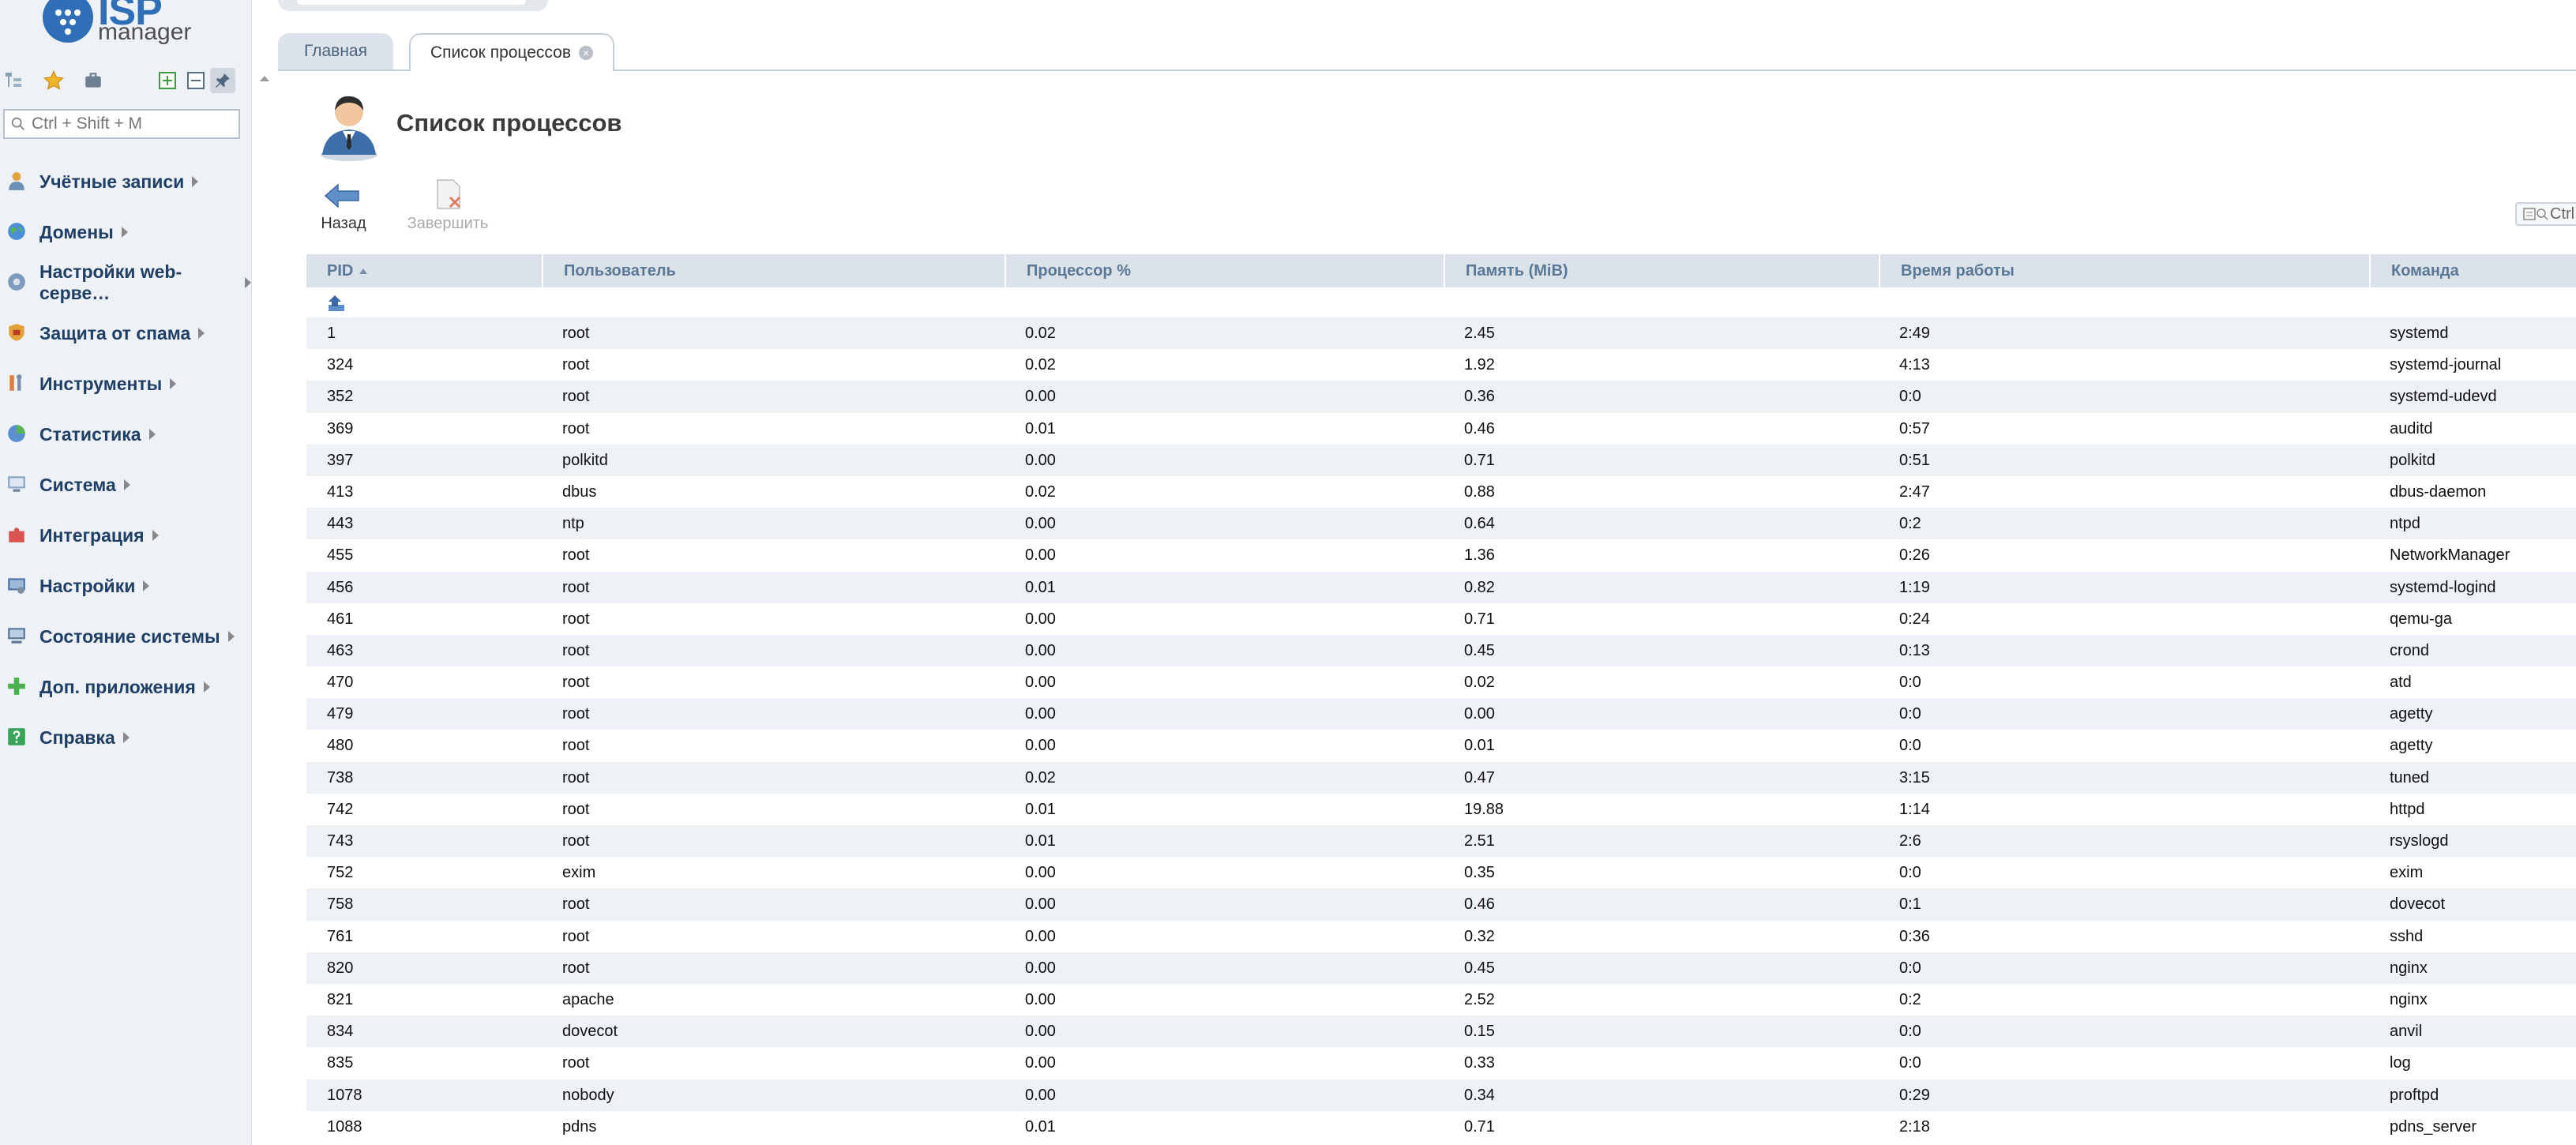  I want to click on sidebar-item-settings: Настройки, so click(125, 586).